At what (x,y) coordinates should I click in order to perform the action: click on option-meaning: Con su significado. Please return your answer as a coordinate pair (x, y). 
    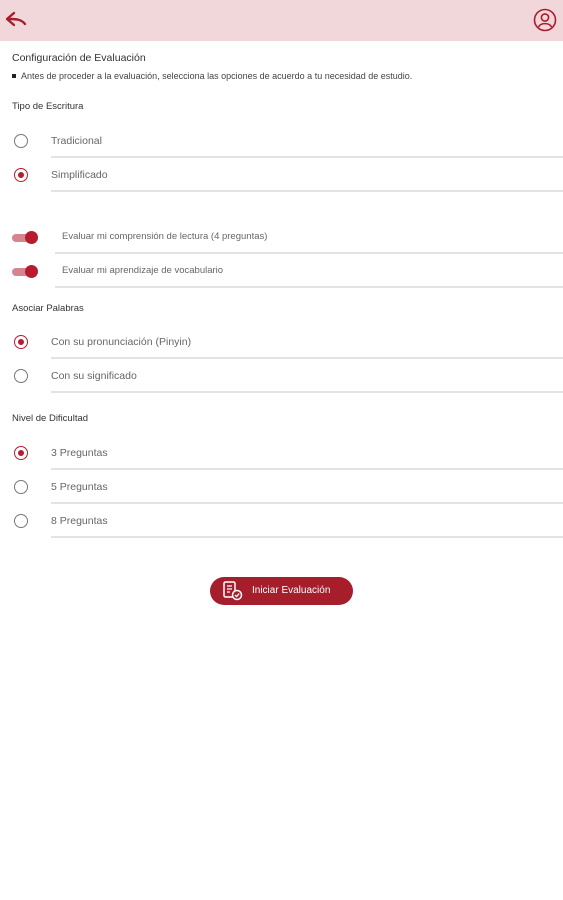
    Looking at the image, I should click on (281, 376).